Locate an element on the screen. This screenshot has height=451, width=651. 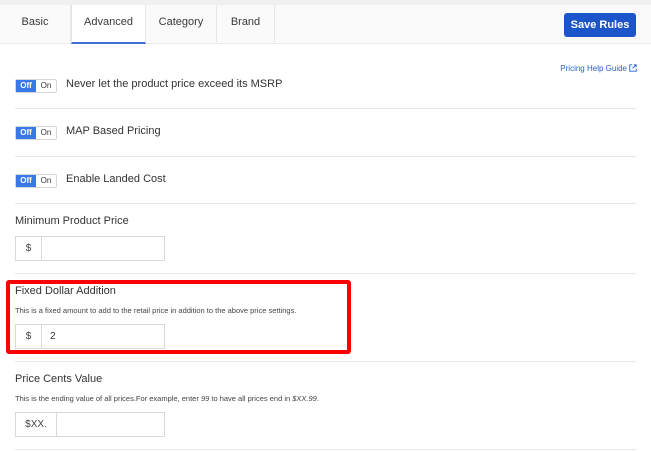
min-price-section: Minimum Product Price $ is located at coordinates (325, 239).